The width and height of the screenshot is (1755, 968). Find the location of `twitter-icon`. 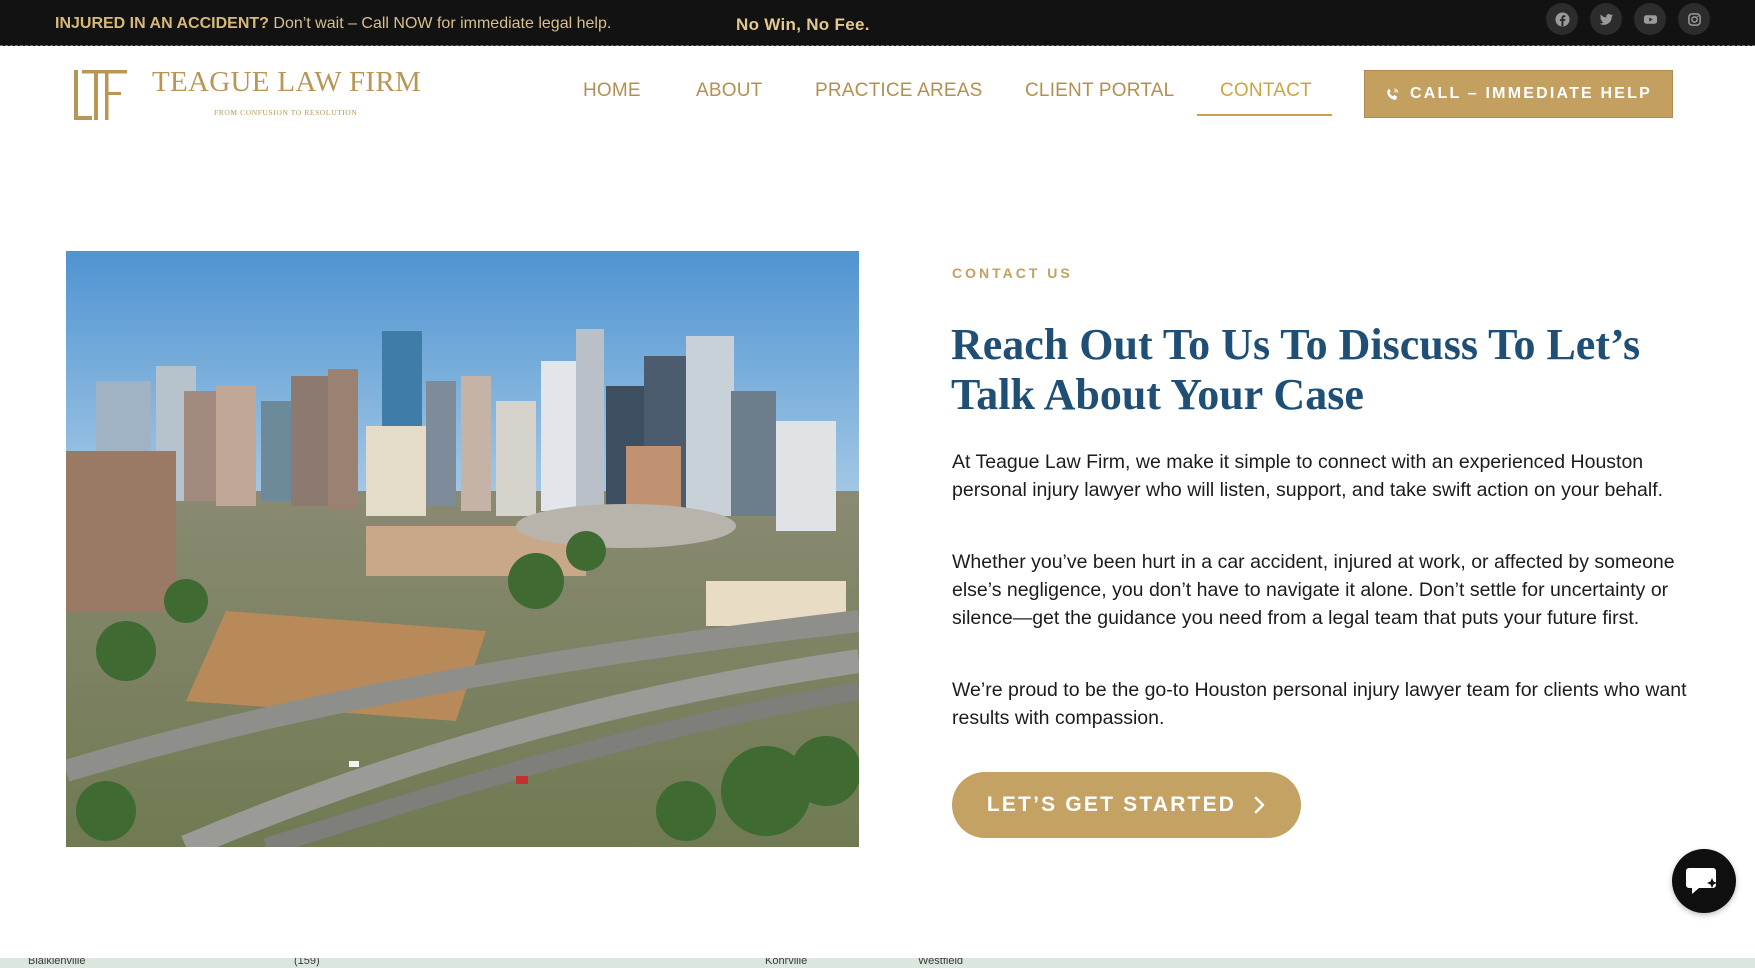

twitter-icon is located at coordinates (1606, 19).